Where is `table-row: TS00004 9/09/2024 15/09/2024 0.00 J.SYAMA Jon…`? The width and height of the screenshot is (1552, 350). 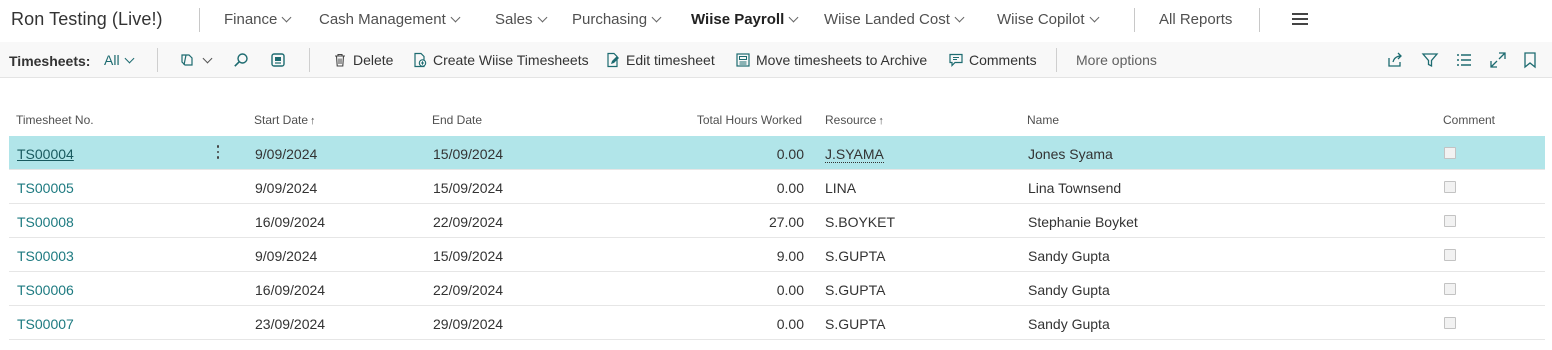
table-row: TS00004 9/09/2024 15/09/2024 0.00 J.SYAMA Jon… is located at coordinates (777, 153).